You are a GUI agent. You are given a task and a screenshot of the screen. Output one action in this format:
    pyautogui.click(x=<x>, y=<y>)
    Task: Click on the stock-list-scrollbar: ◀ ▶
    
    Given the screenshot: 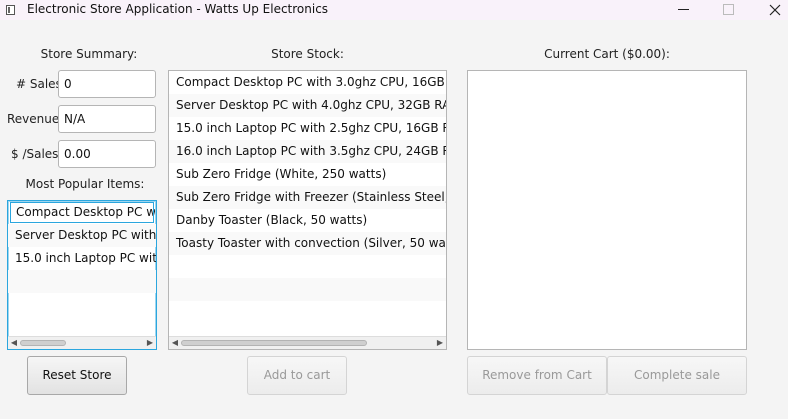 What is the action you would take?
    pyautogui.click(x=307, y=342)
    